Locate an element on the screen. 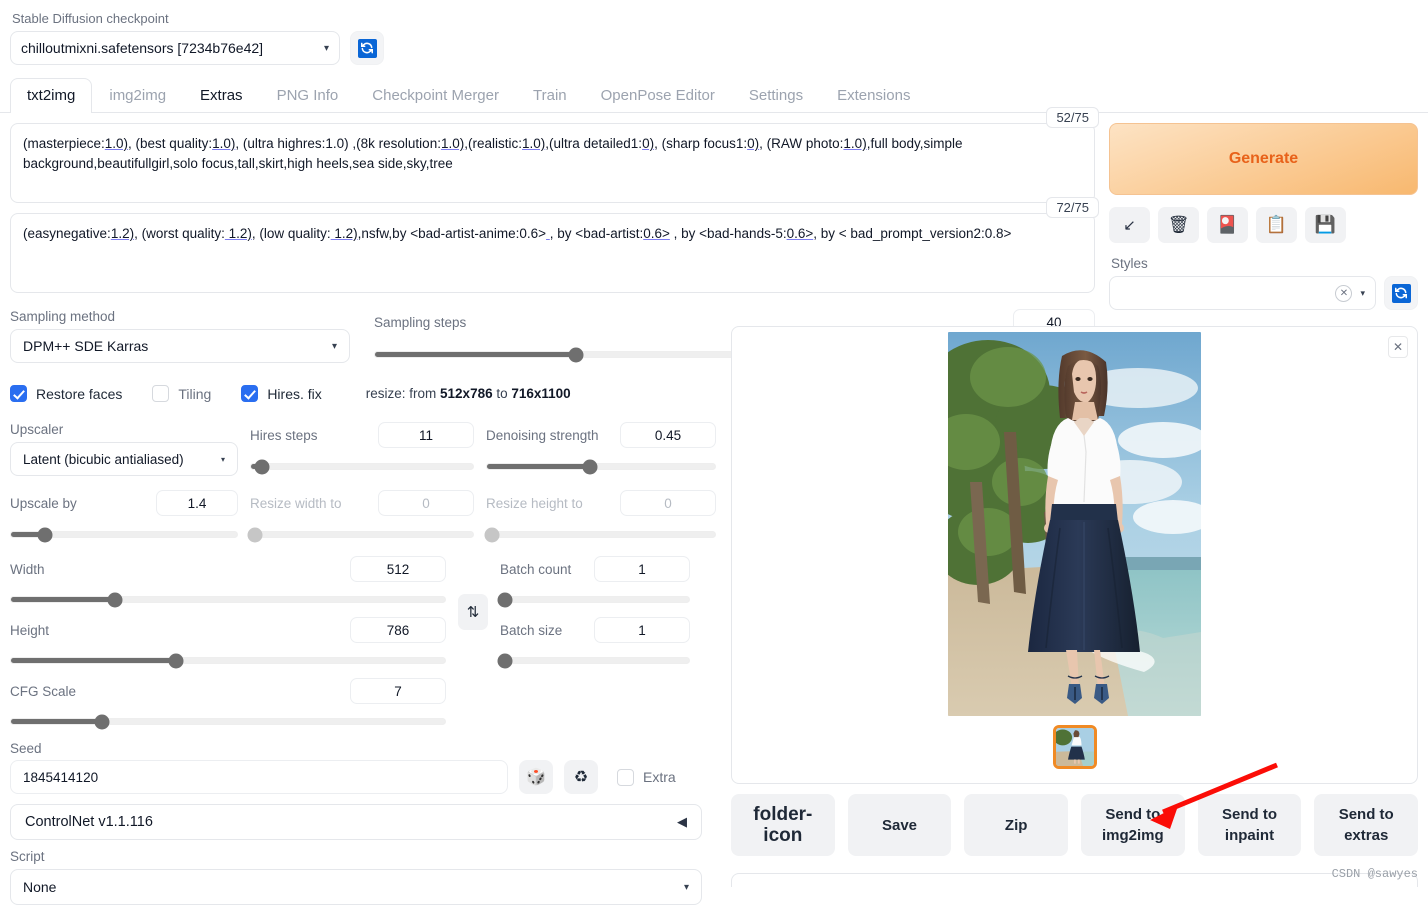 The width and height of the screenshot is (1428, 915). clear-prompt-button: 🗑 is located at coordinates (1178, 225).